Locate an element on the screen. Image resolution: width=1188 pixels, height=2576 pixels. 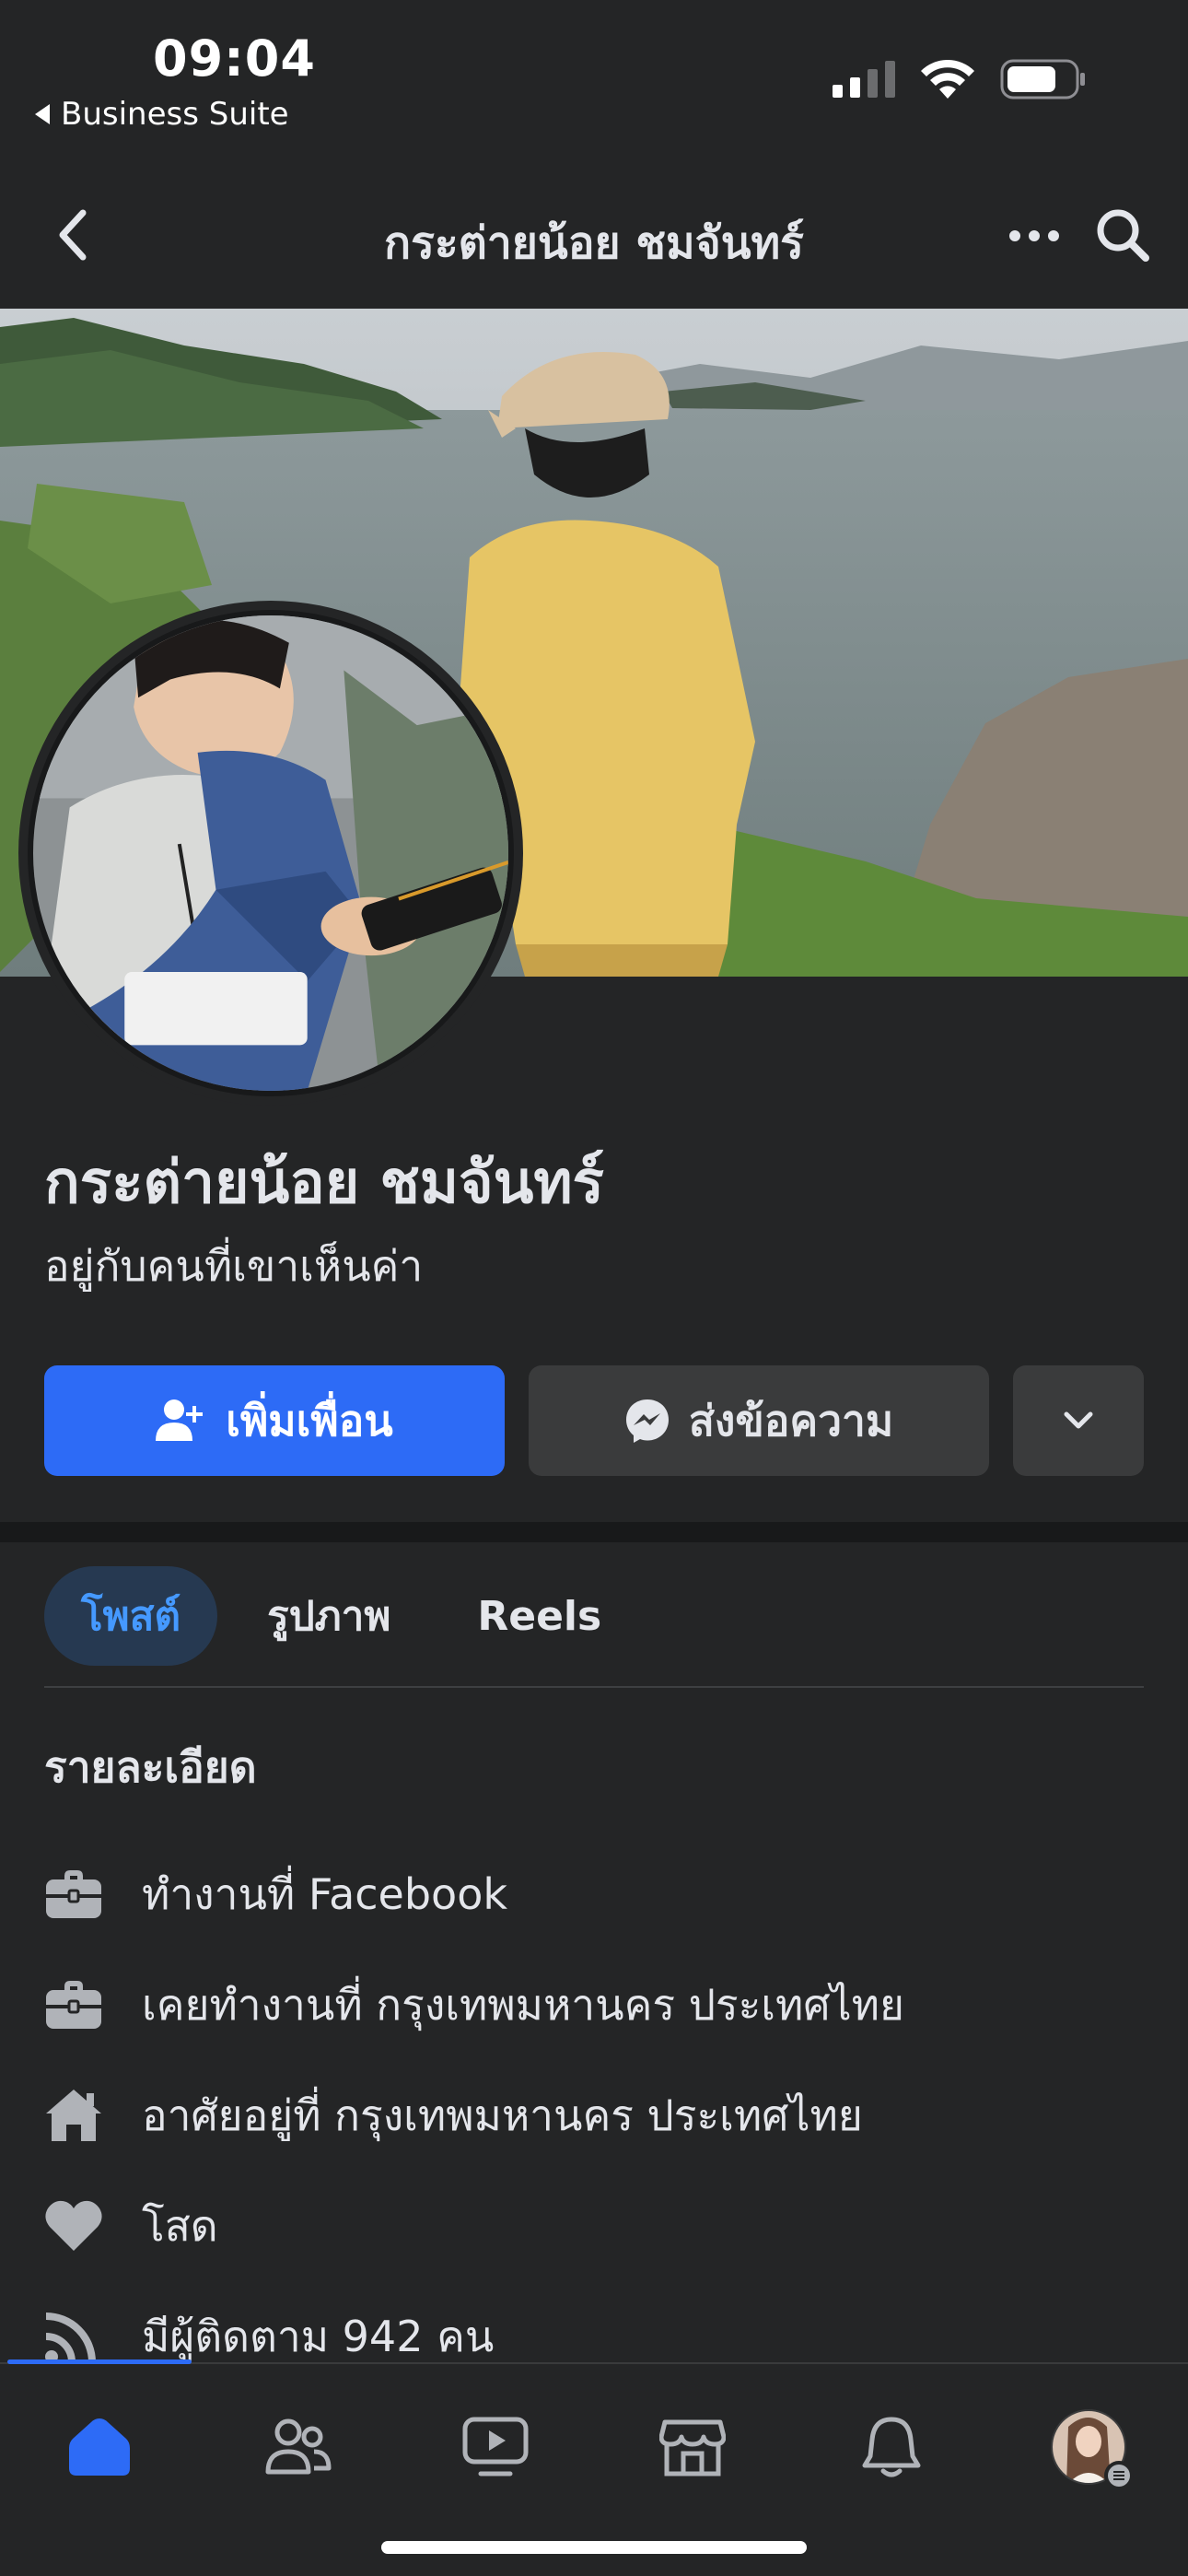
send-message-button: ส่งข้อความ is located at coordinates (759, 1420).